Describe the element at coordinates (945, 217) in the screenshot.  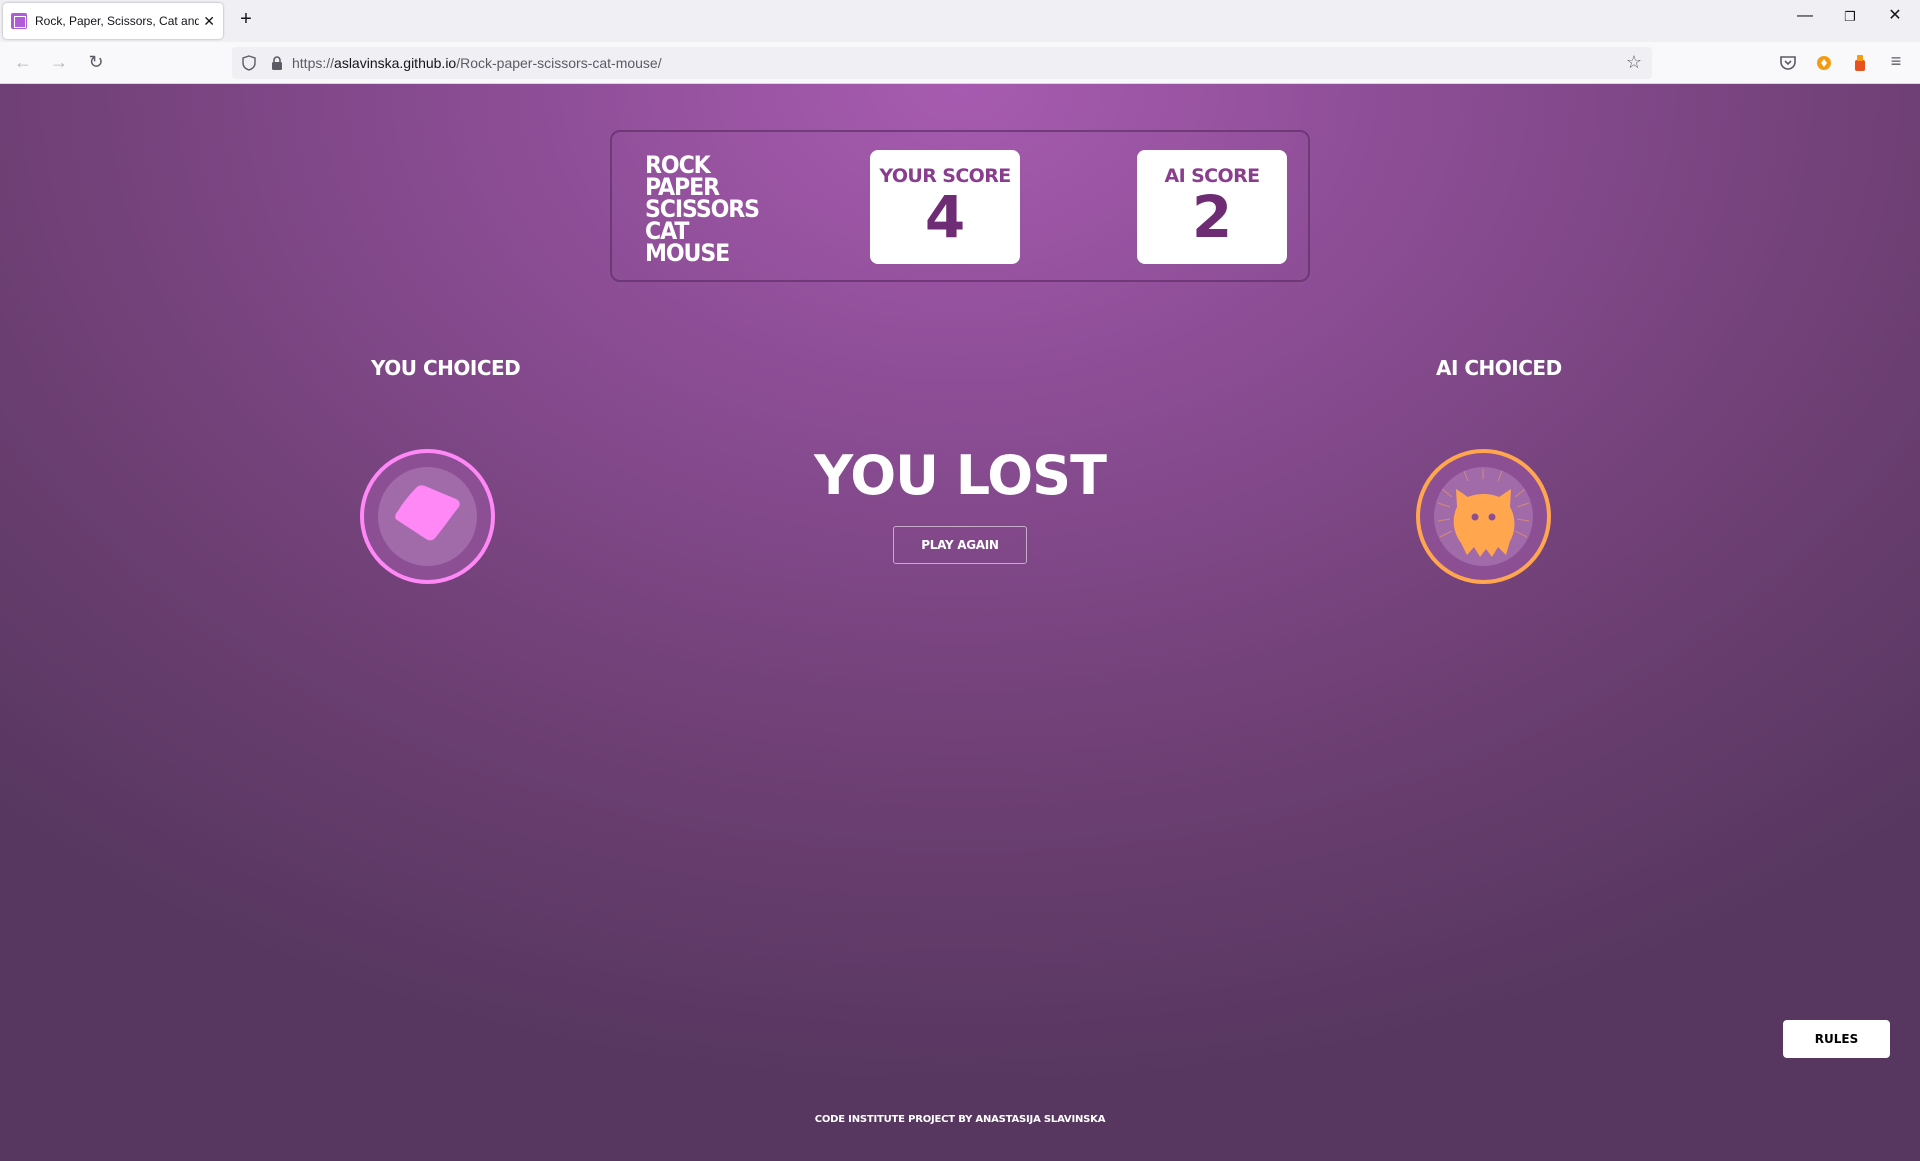
I see `your-score-value: 4` at that location.